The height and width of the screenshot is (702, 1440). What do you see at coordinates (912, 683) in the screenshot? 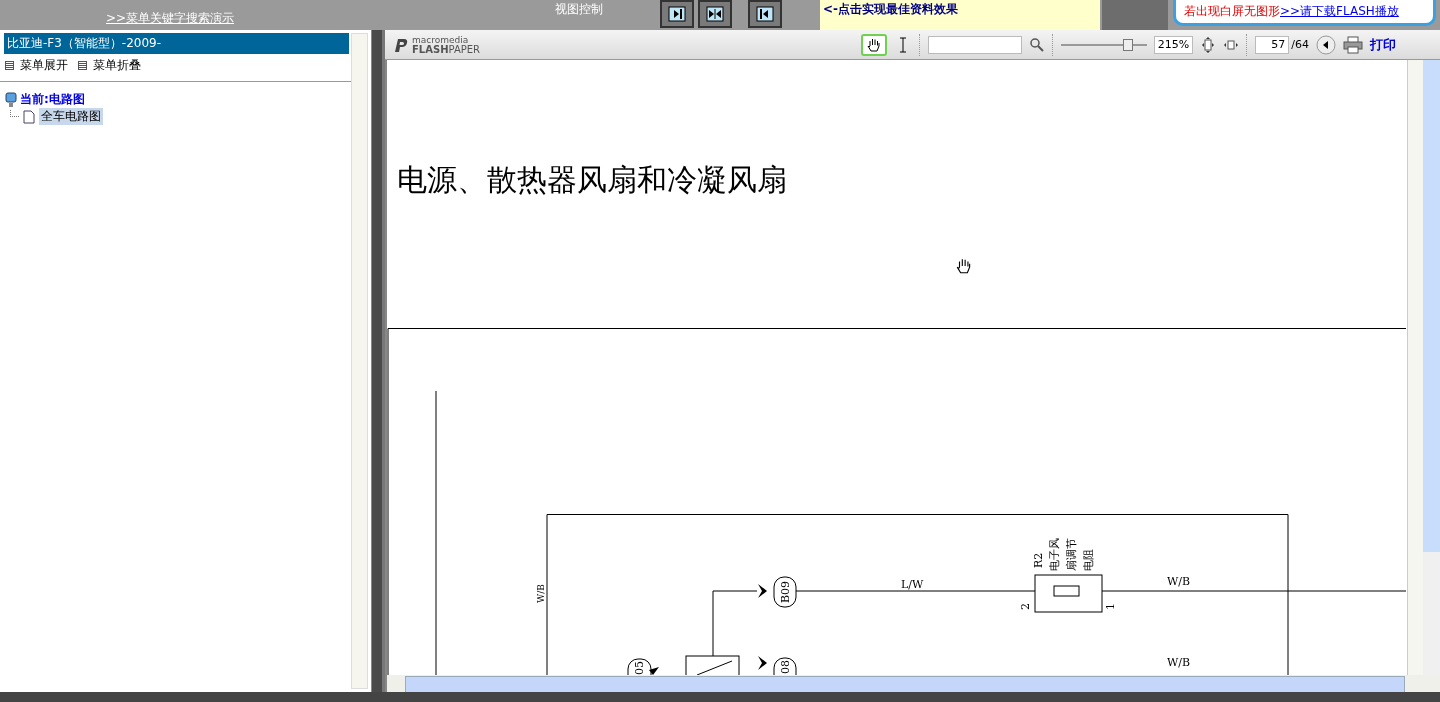
I see `horizontal-scrollbar` at bounding box center [912, 683].